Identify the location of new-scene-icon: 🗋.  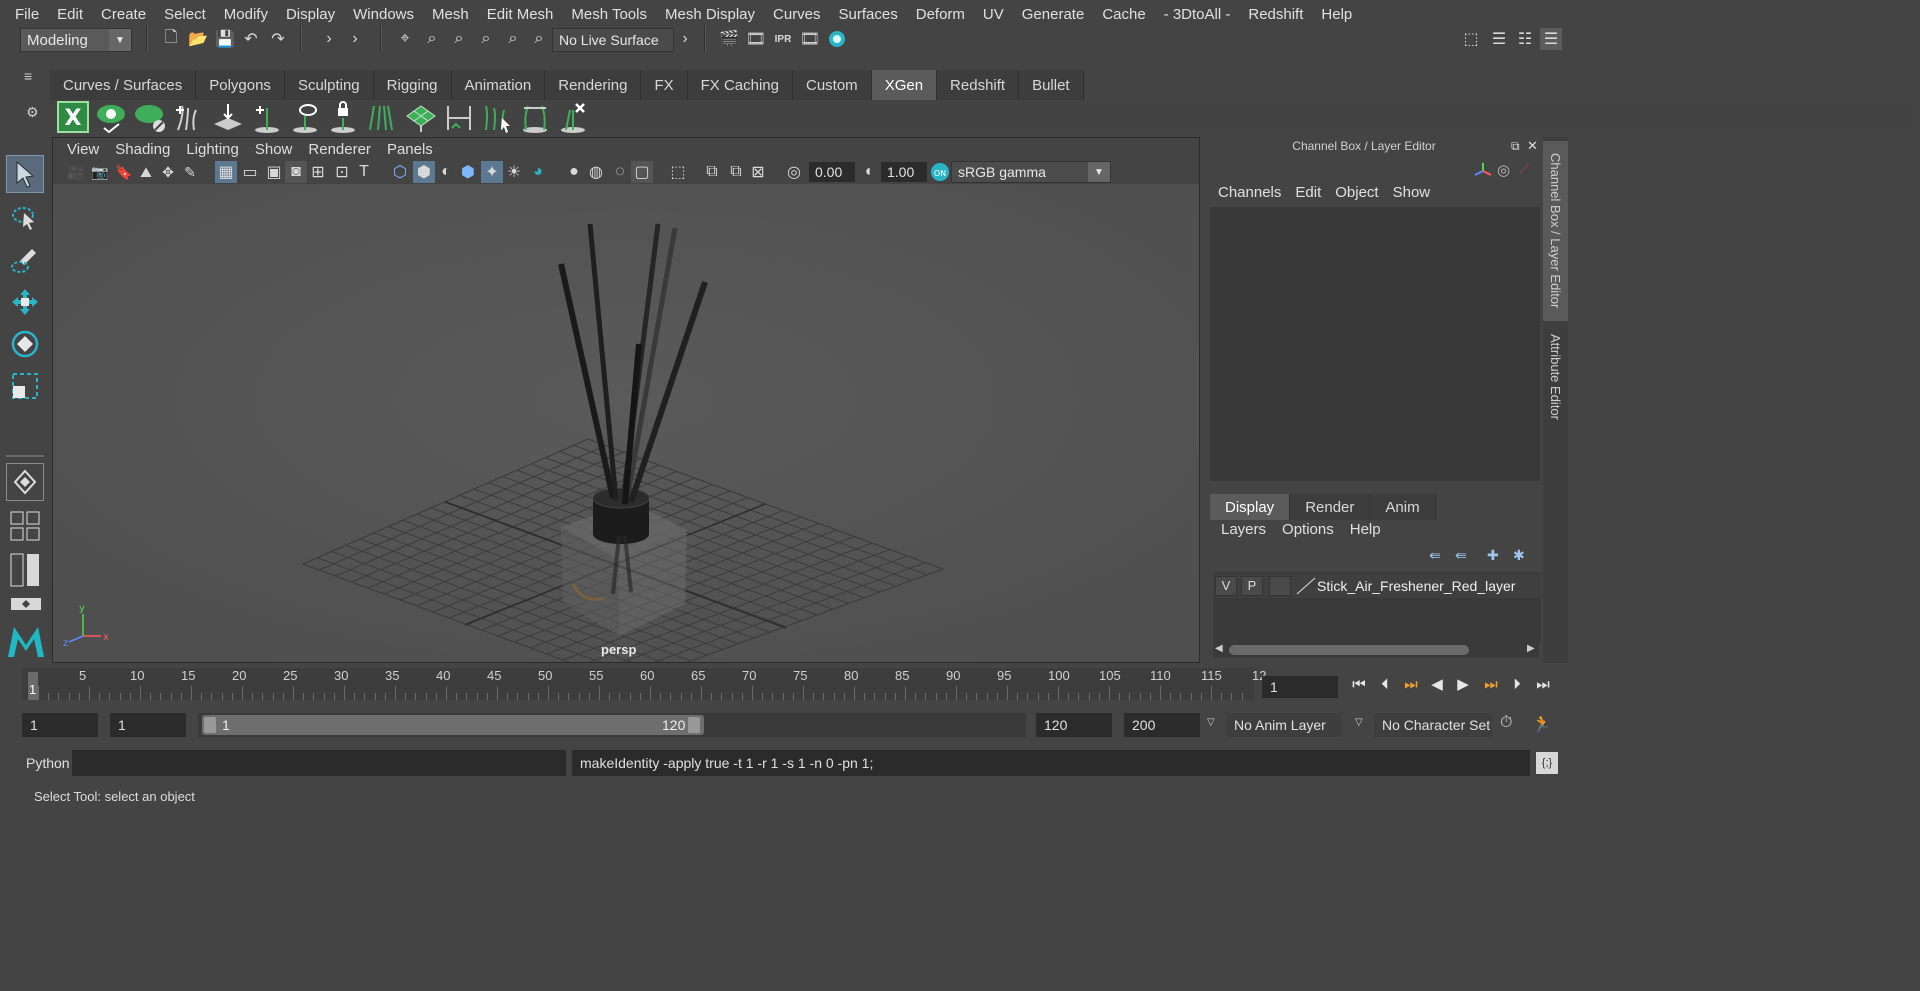
(171, 39).